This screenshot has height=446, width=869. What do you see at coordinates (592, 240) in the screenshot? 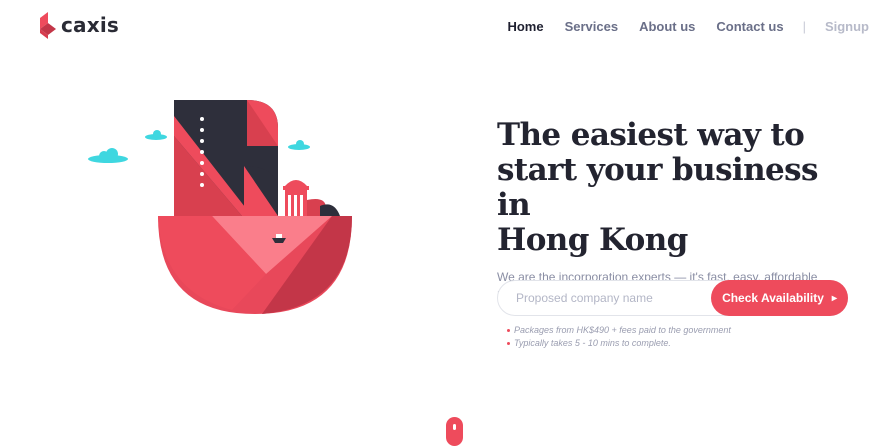
I see `hero-title-line-3: Hong Kong` at bounding box center [592, 240].